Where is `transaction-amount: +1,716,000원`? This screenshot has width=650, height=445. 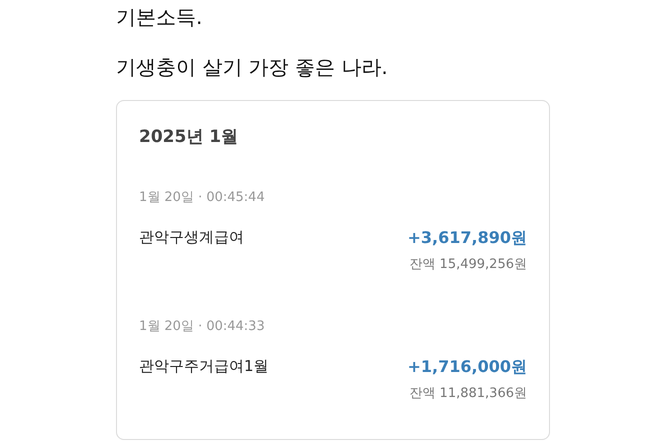 transaction-amount: +1,716,000원 is located at coordinates (467, 367).